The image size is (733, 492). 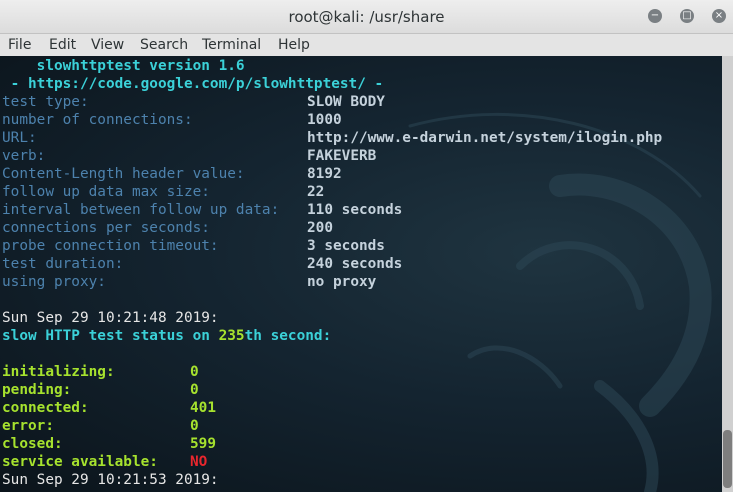 I want to click on config-value: SLOW BODY, so click(x=346, y=102).